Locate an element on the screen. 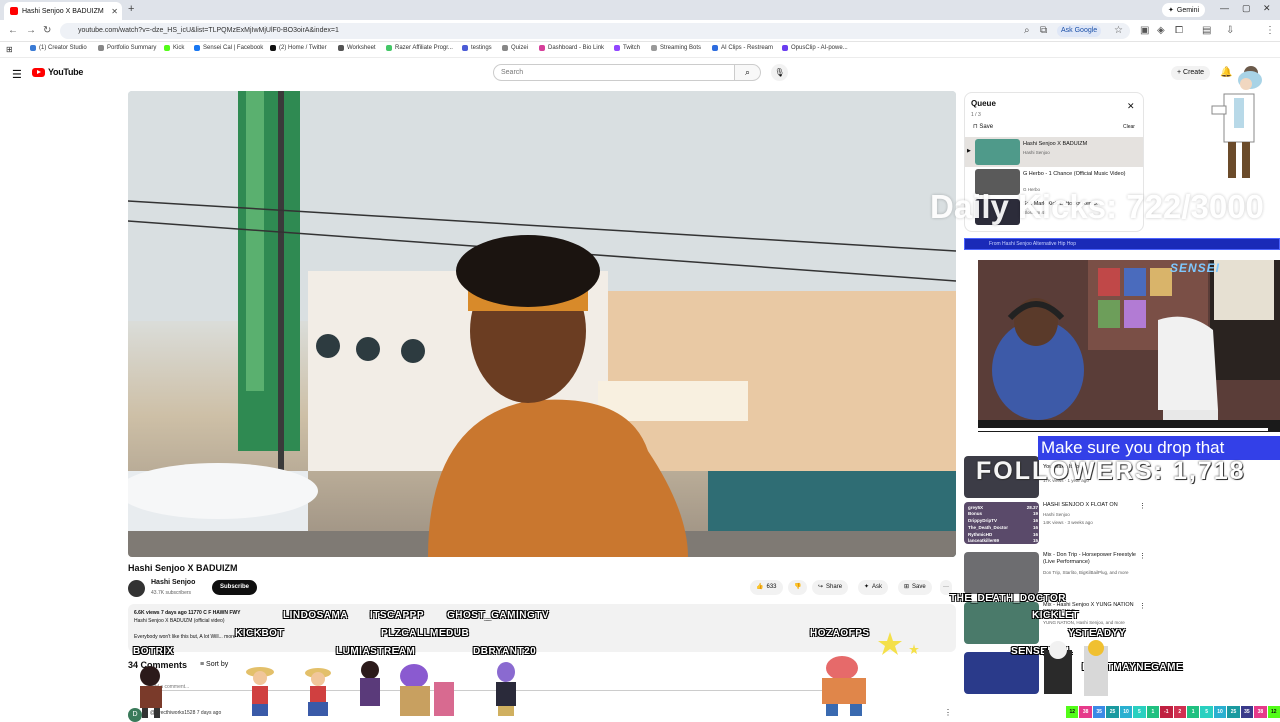  subscribe-button: Subscribe is located at coordinates (235, 587).